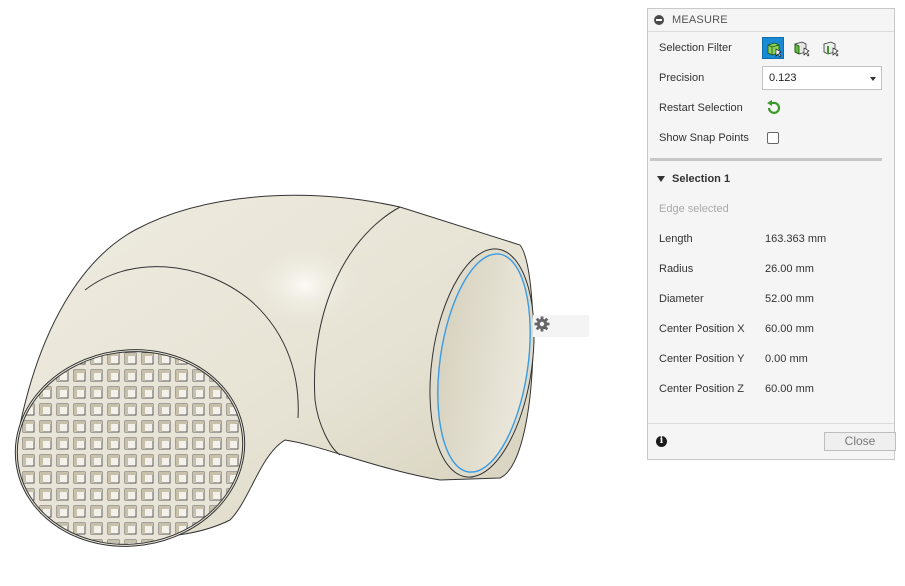  Describe the element at coordinates (661, 179) in the screenshot. I see `expand-triangle-icon` at that location.